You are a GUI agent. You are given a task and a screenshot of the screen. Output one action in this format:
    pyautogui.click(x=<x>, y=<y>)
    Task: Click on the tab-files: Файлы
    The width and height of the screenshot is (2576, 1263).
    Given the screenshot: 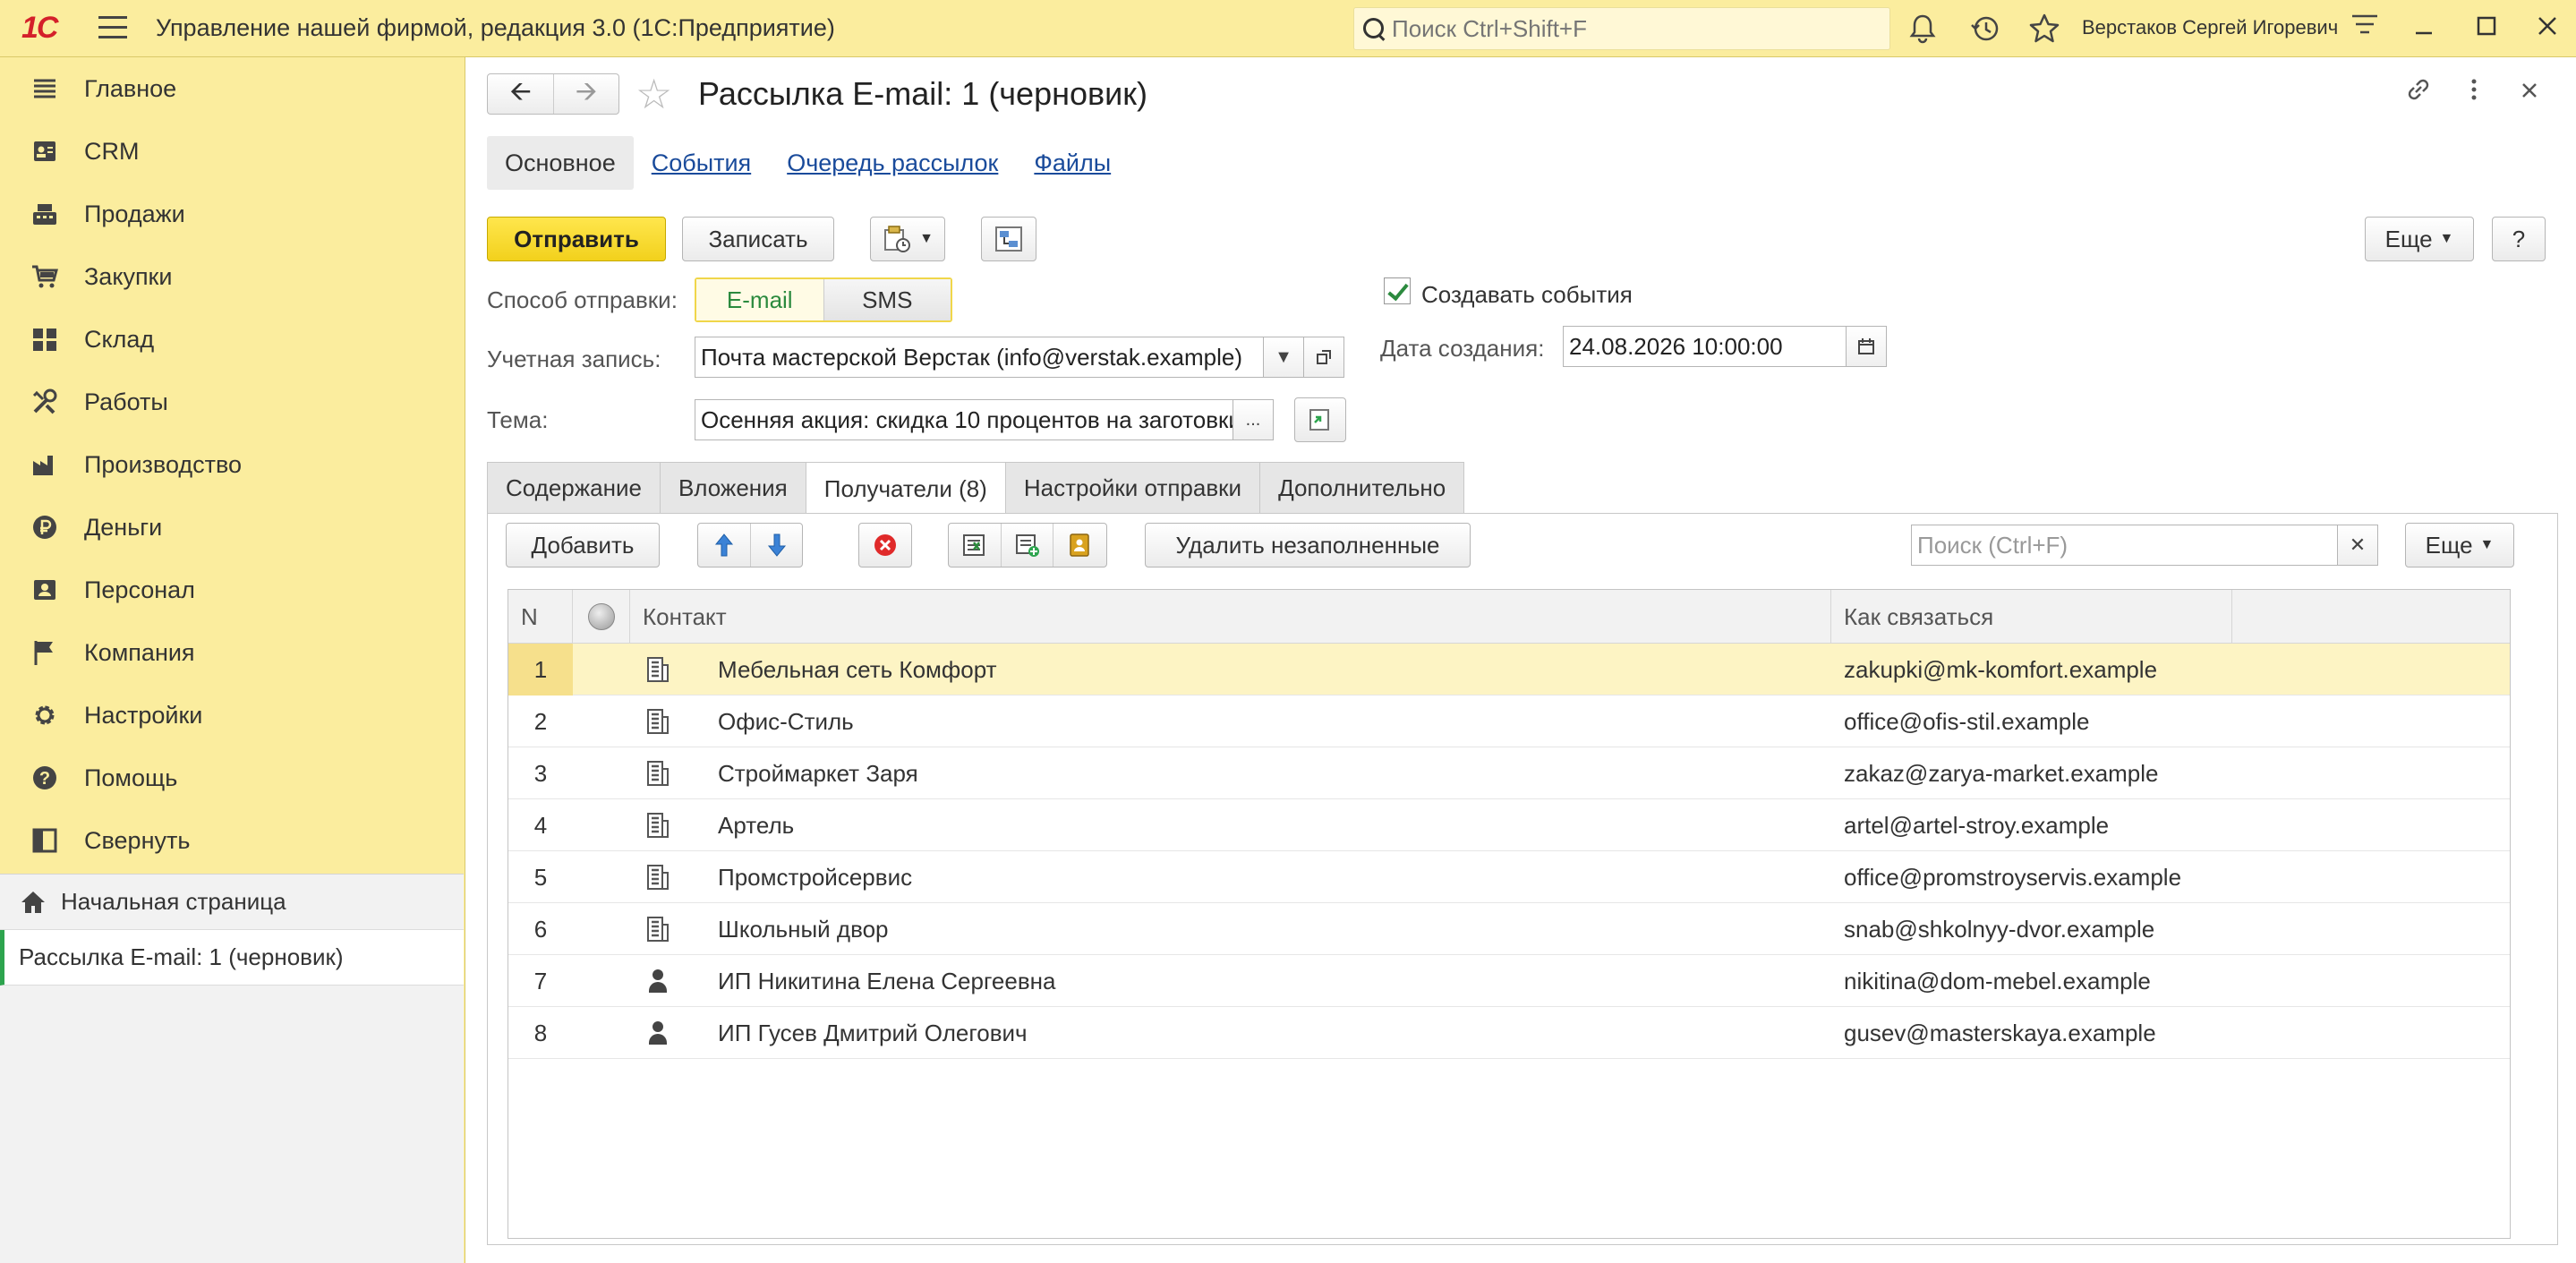 What is the action you would take?
    pyautogui.click(x=1072, y=163)
    